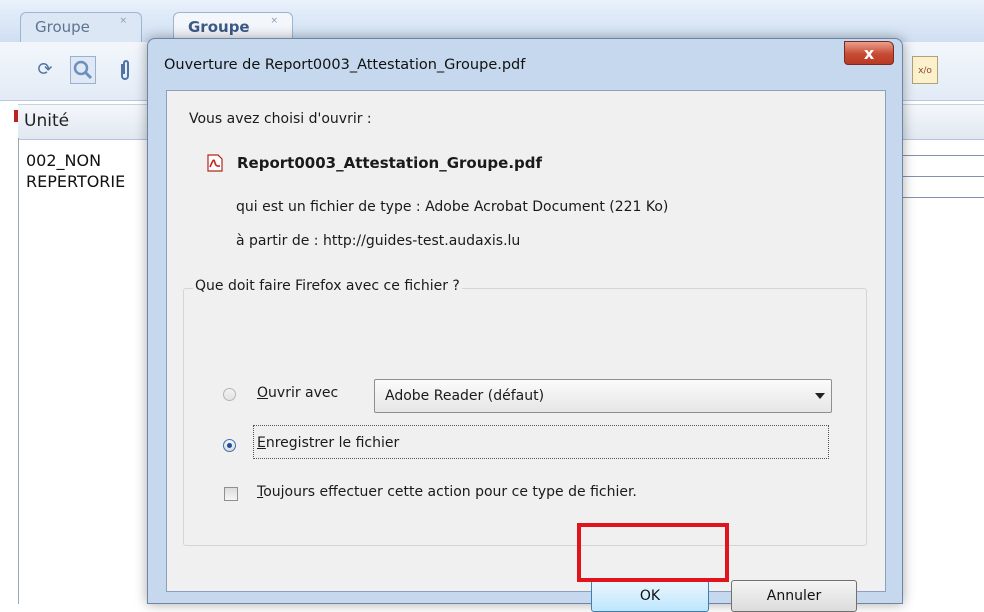  I want to click on action-question: Que doit faire Firefox avec ce fichier ?, so click(327, 286).